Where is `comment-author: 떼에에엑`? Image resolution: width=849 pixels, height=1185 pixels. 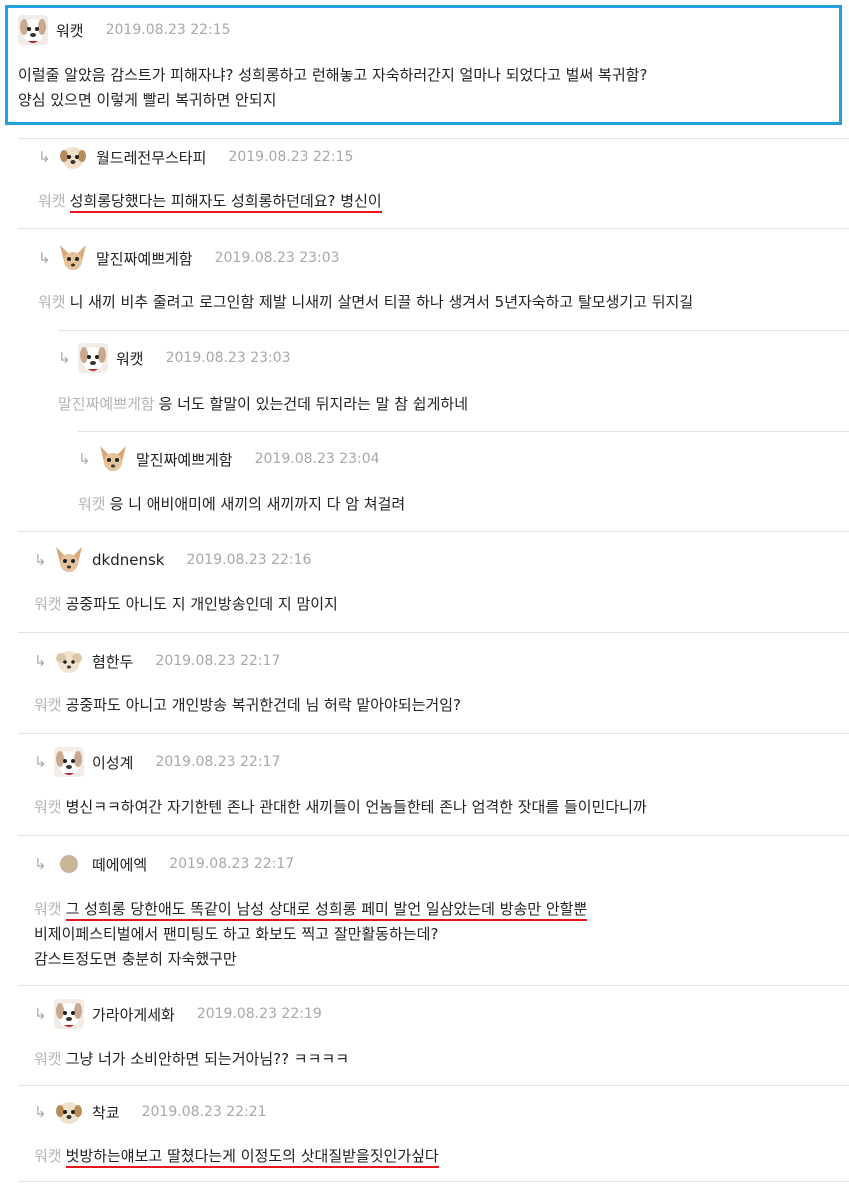
comment-author: 떼에에엑 is located at coordinates (119, 864).